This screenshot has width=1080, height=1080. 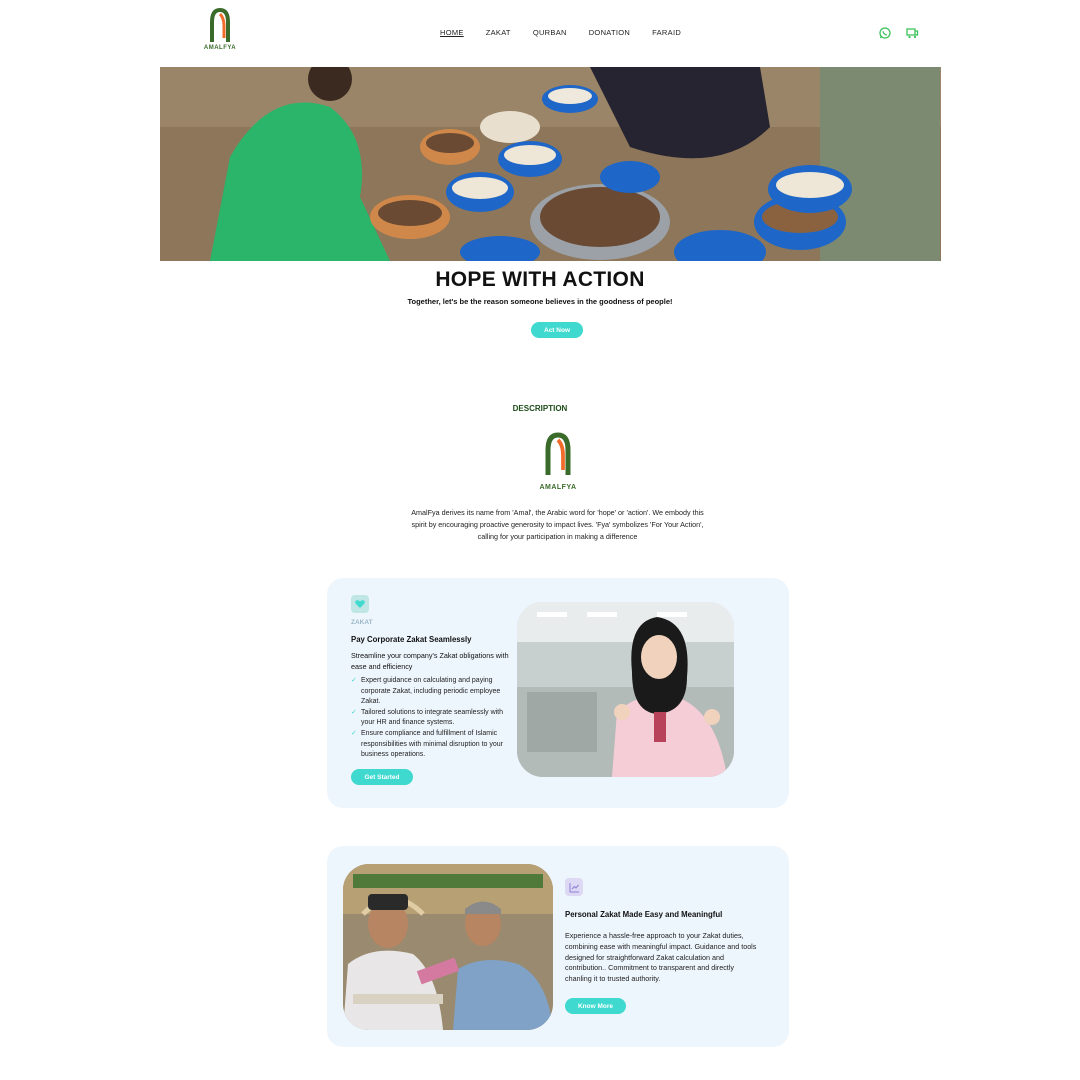 I want to click on act-now-button: Act Now, so click(x=557, y=330).